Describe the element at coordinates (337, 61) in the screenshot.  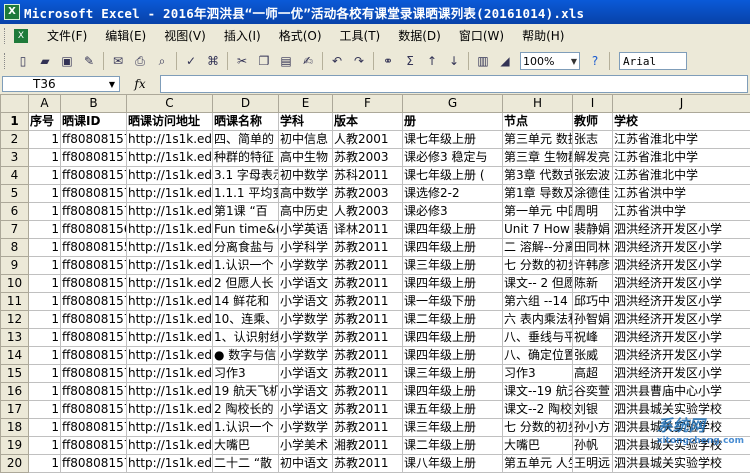
I see `undo-icon: ↶` at that location.